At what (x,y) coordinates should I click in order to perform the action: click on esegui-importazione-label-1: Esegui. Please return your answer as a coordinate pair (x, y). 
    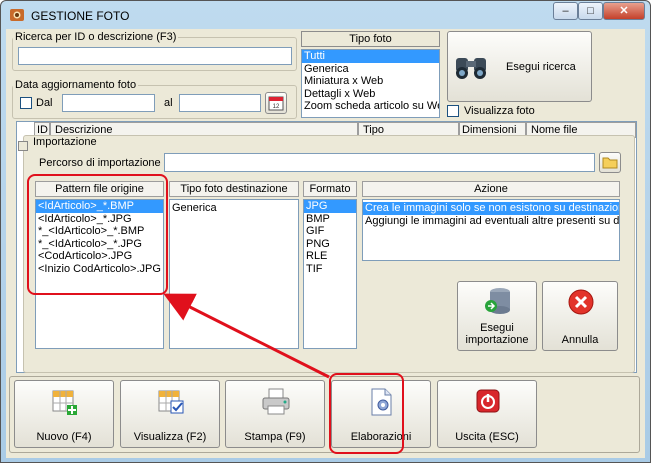
    Looking at the image, I should click on (497, 328).